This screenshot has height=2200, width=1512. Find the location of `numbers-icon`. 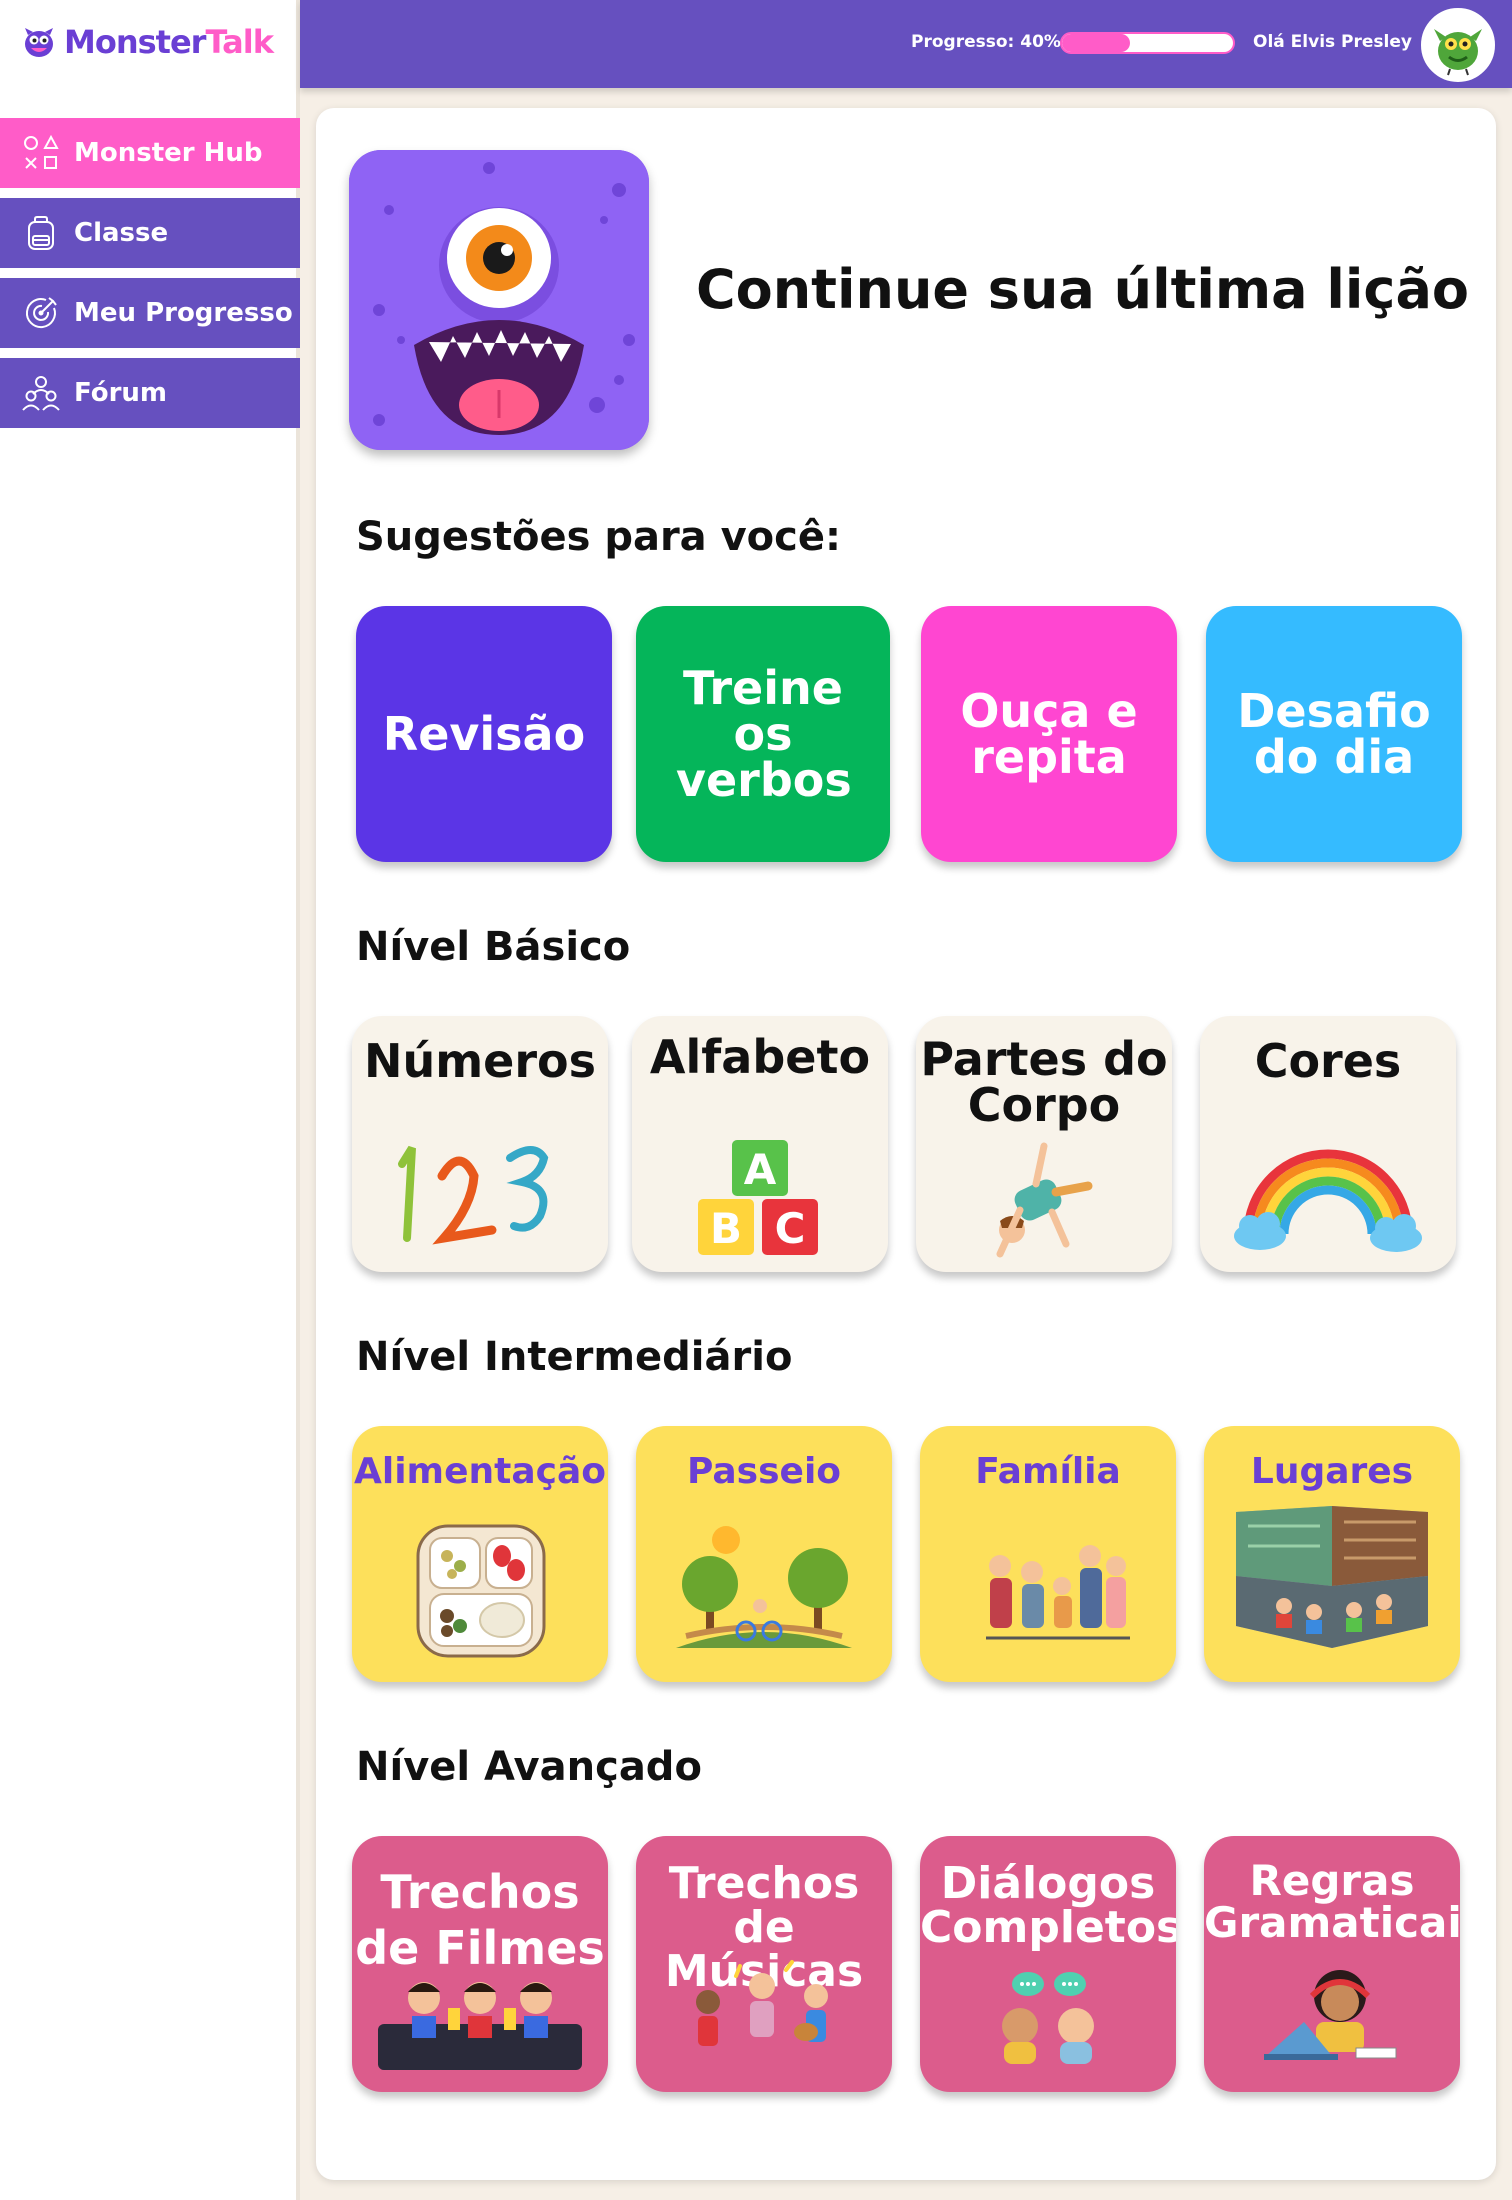

numbers-icon is located at coordinates (473, 1195).